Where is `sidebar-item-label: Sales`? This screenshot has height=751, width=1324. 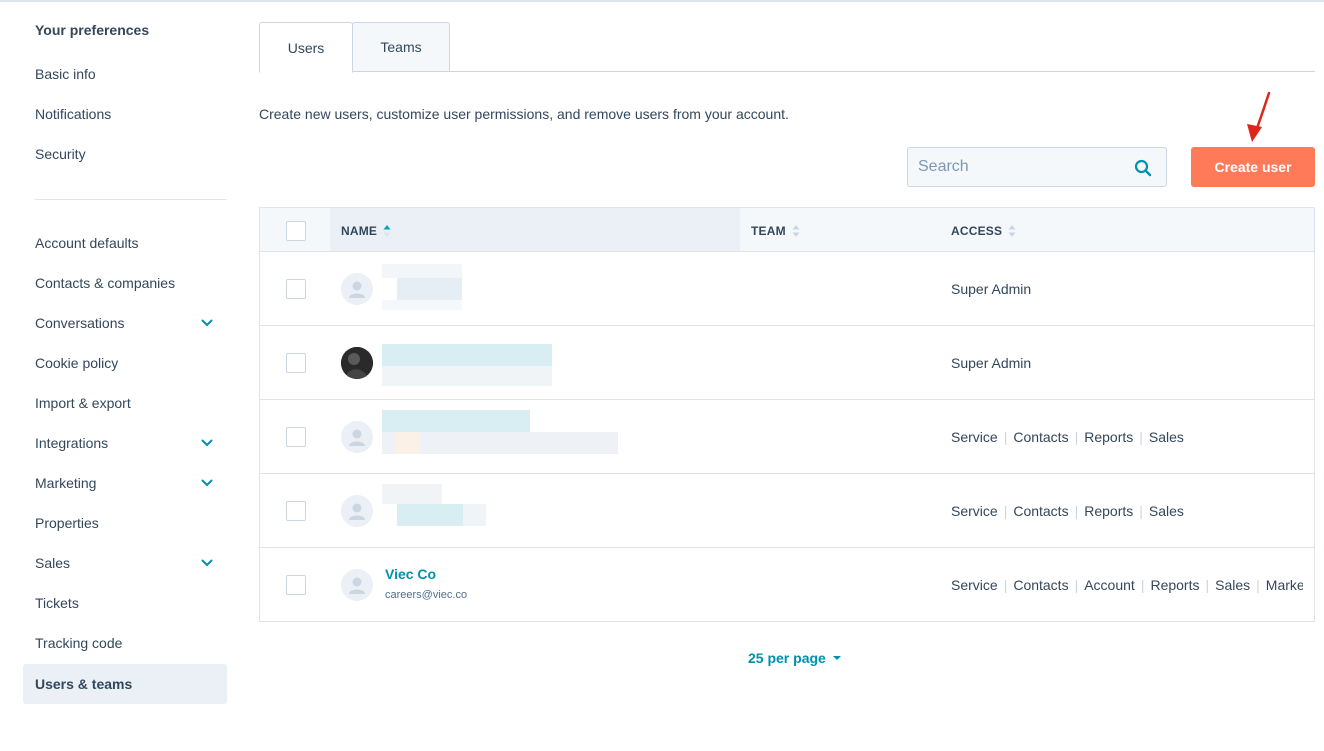
sidebar-item-label: Sales is located at coordinates (53, 563).